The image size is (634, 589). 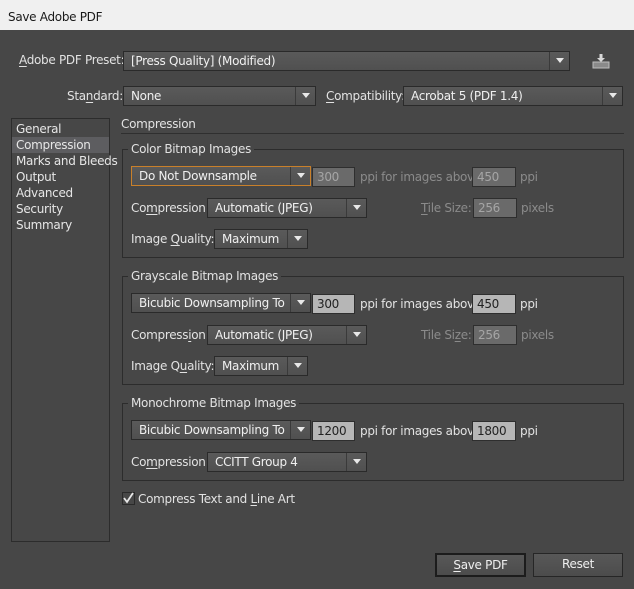 I want to click on grayscale-compression-label: Compression:, so click(x=170, y=335).